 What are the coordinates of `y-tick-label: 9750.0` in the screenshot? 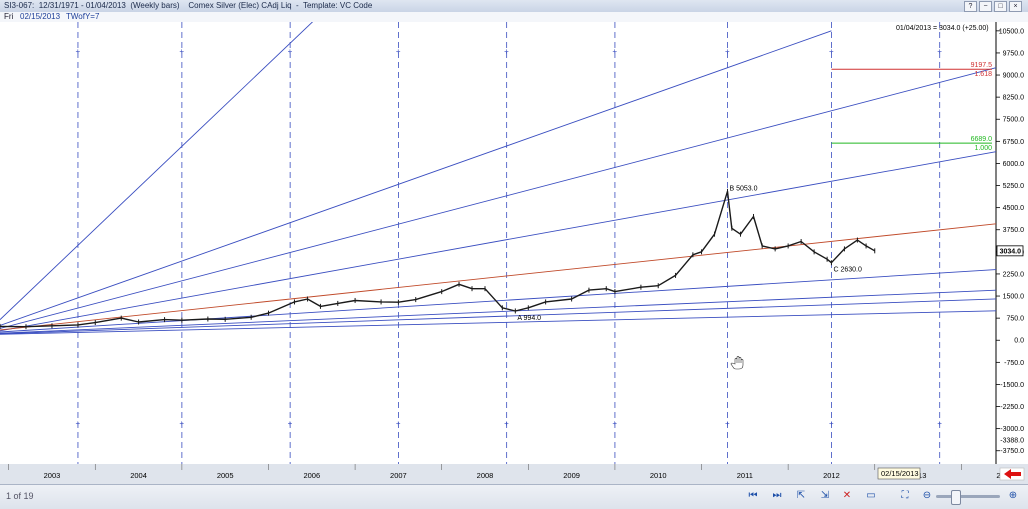 It's located at (1014, 53).